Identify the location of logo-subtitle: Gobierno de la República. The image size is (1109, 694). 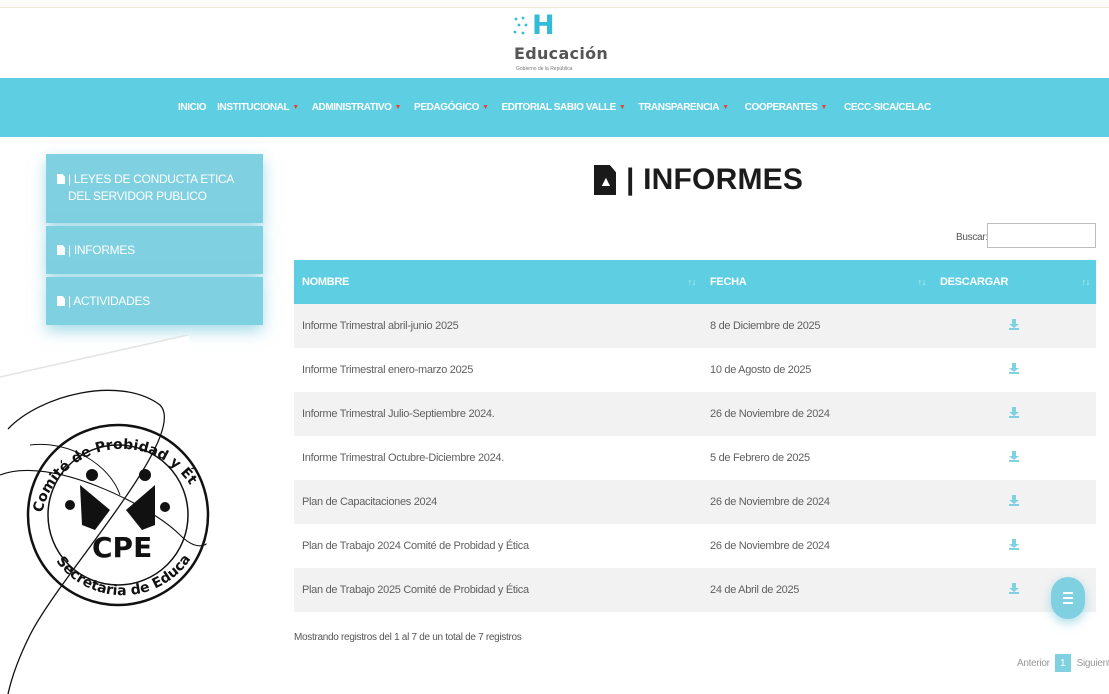
(544, 69).